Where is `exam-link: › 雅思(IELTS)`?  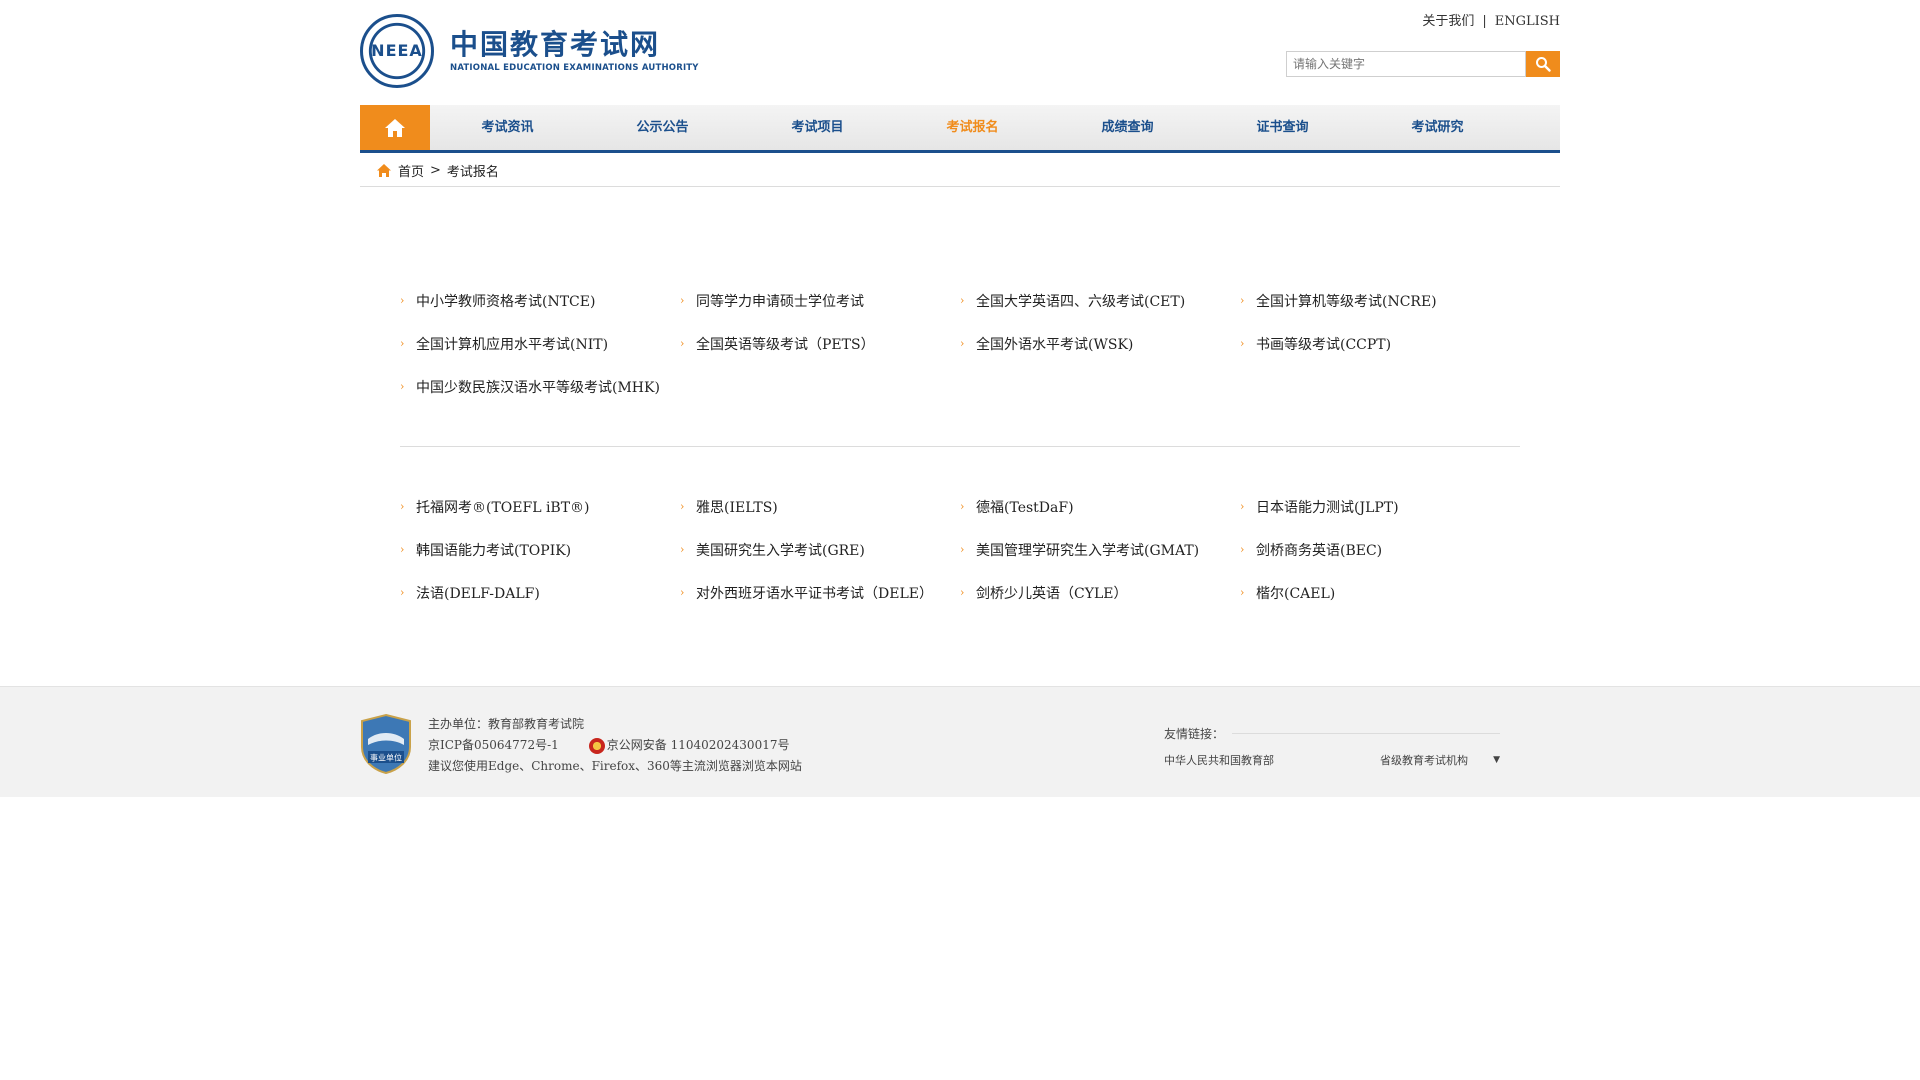
exam-link: › 雅思(IELTS) is located at coordinates (820, 506).